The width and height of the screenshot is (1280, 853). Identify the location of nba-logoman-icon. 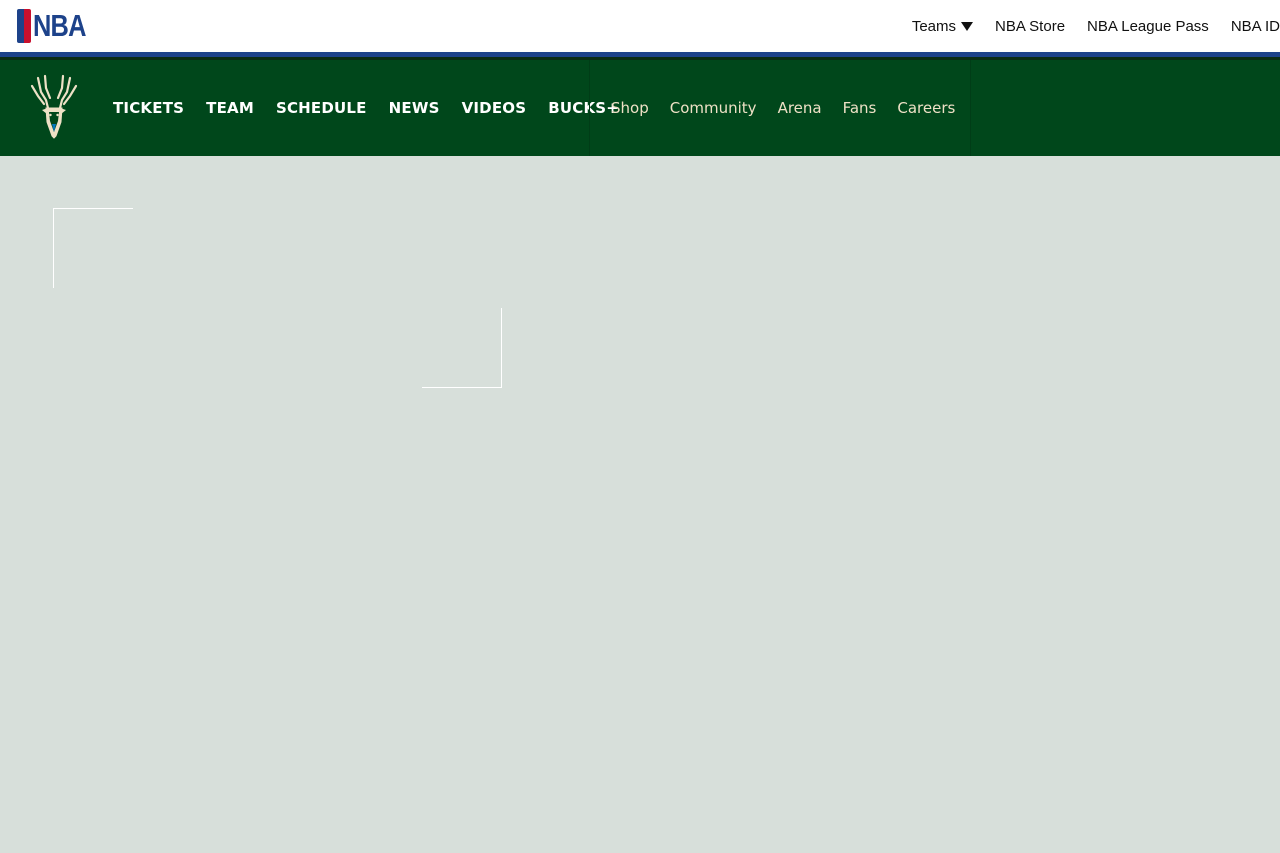
(24, 26).